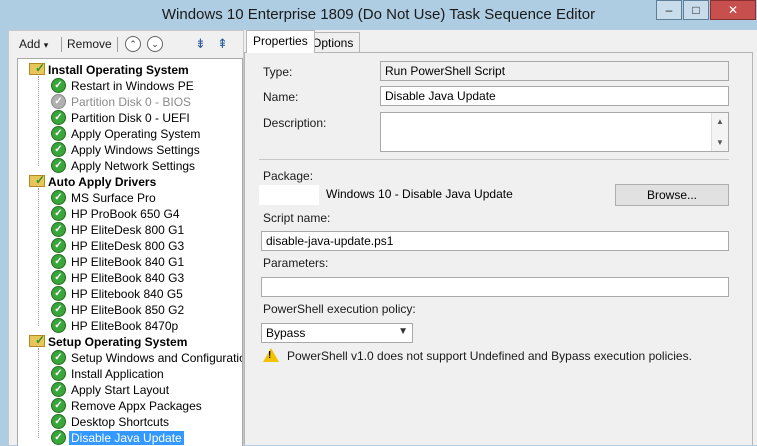 This screenshot has height=446, width=757. Describe the element at coordinates (136, 406) in the screenshot. I see `tree-step-label: Remove Appx Packages` at that location.